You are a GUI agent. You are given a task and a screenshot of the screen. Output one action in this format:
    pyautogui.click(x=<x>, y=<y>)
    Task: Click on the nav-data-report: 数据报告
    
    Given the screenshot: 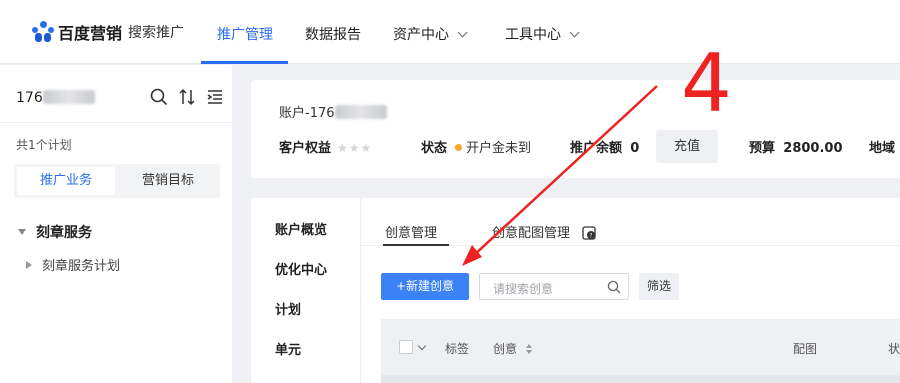 What is the action you would take?
    pyautogui.click(x=333, y=34)
    